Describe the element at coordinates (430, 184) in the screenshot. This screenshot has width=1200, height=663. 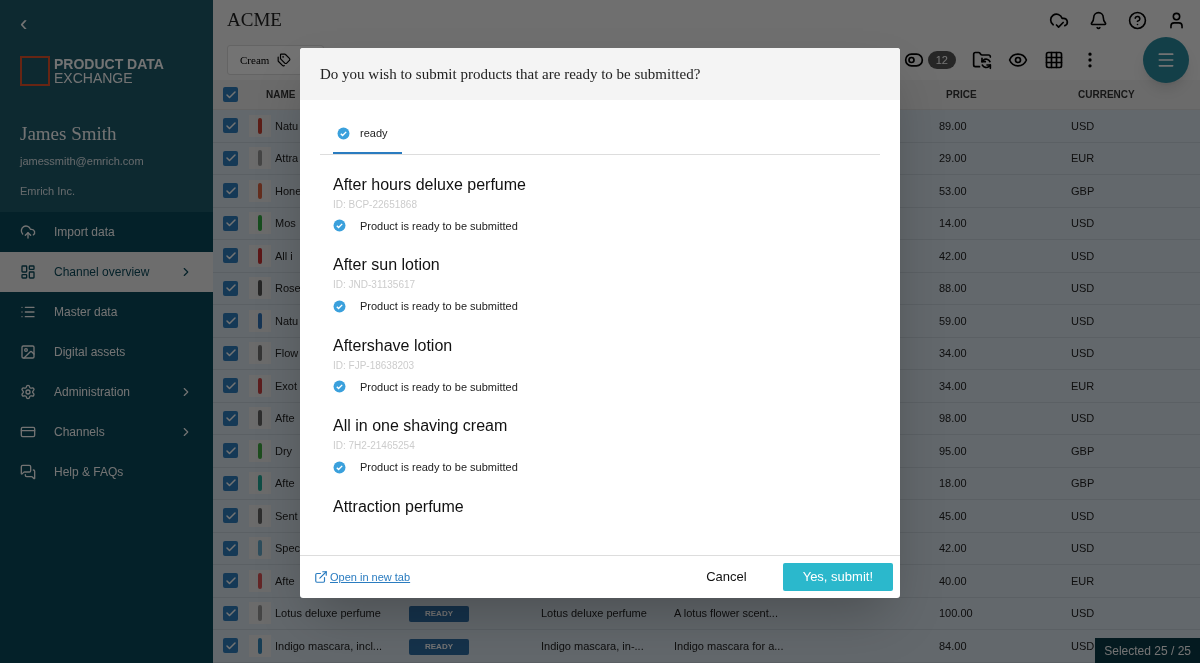
I see `product-name: After hours deluxe perfume` at that location.